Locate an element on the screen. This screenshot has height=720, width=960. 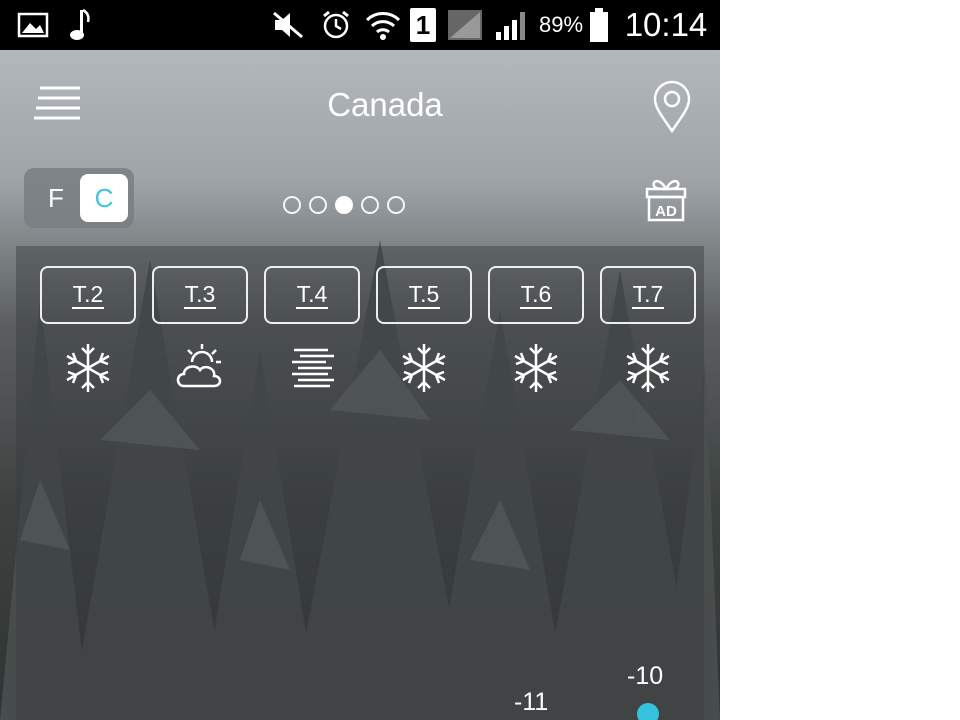
day-tab-t6: T.6 is located at coordinates (536, 295).